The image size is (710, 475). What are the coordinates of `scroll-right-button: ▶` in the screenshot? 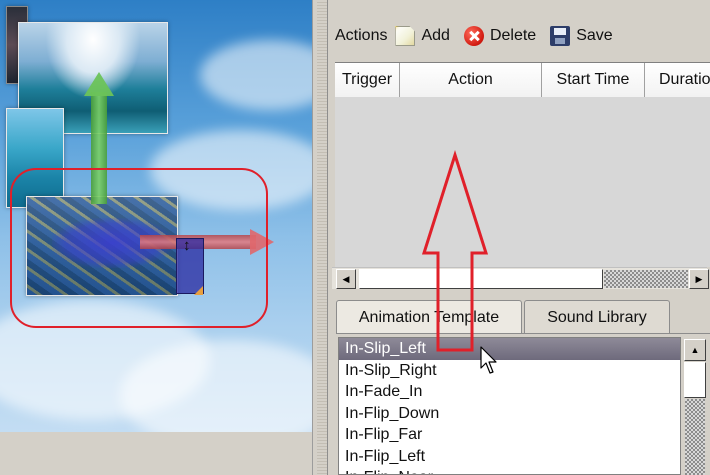 It's located at (699, 279).